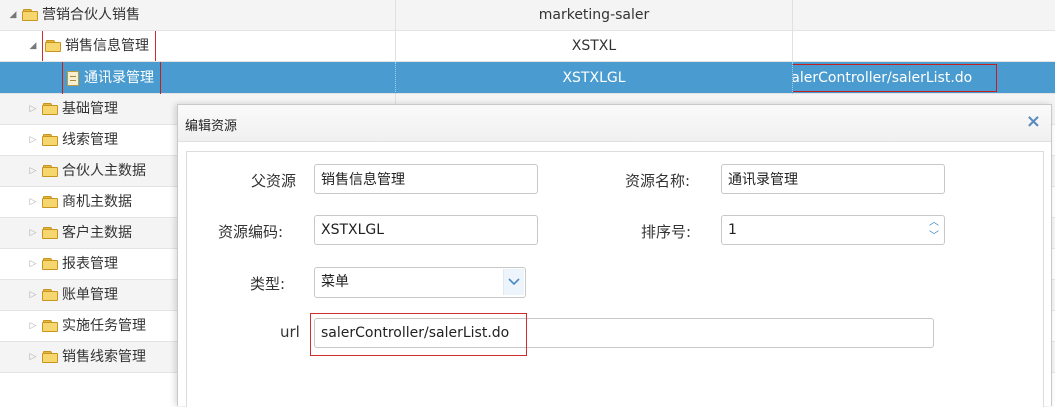  Describe the element at coordinates (732, 230) in the screenshot. I see `sort-order-value: 1` at that location.